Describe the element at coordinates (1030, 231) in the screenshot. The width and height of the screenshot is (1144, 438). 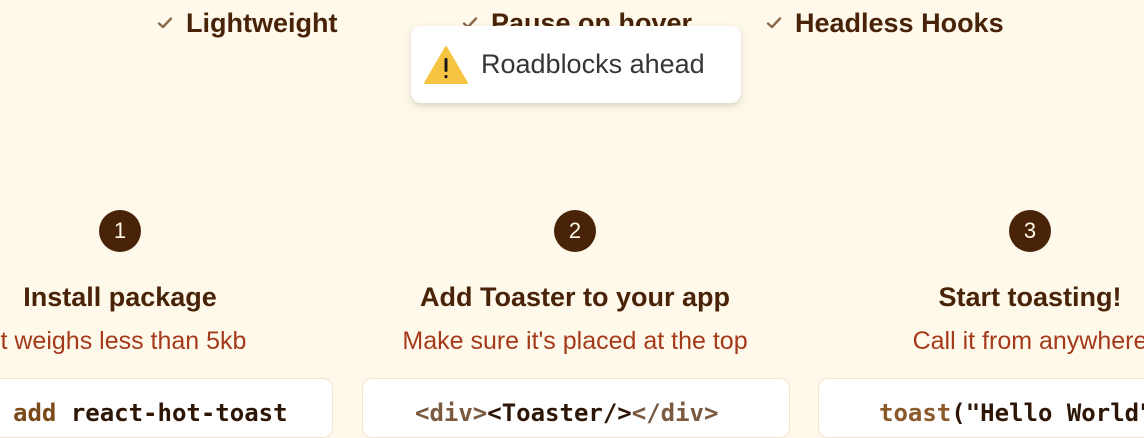
I see `step-number: 3` at that location.